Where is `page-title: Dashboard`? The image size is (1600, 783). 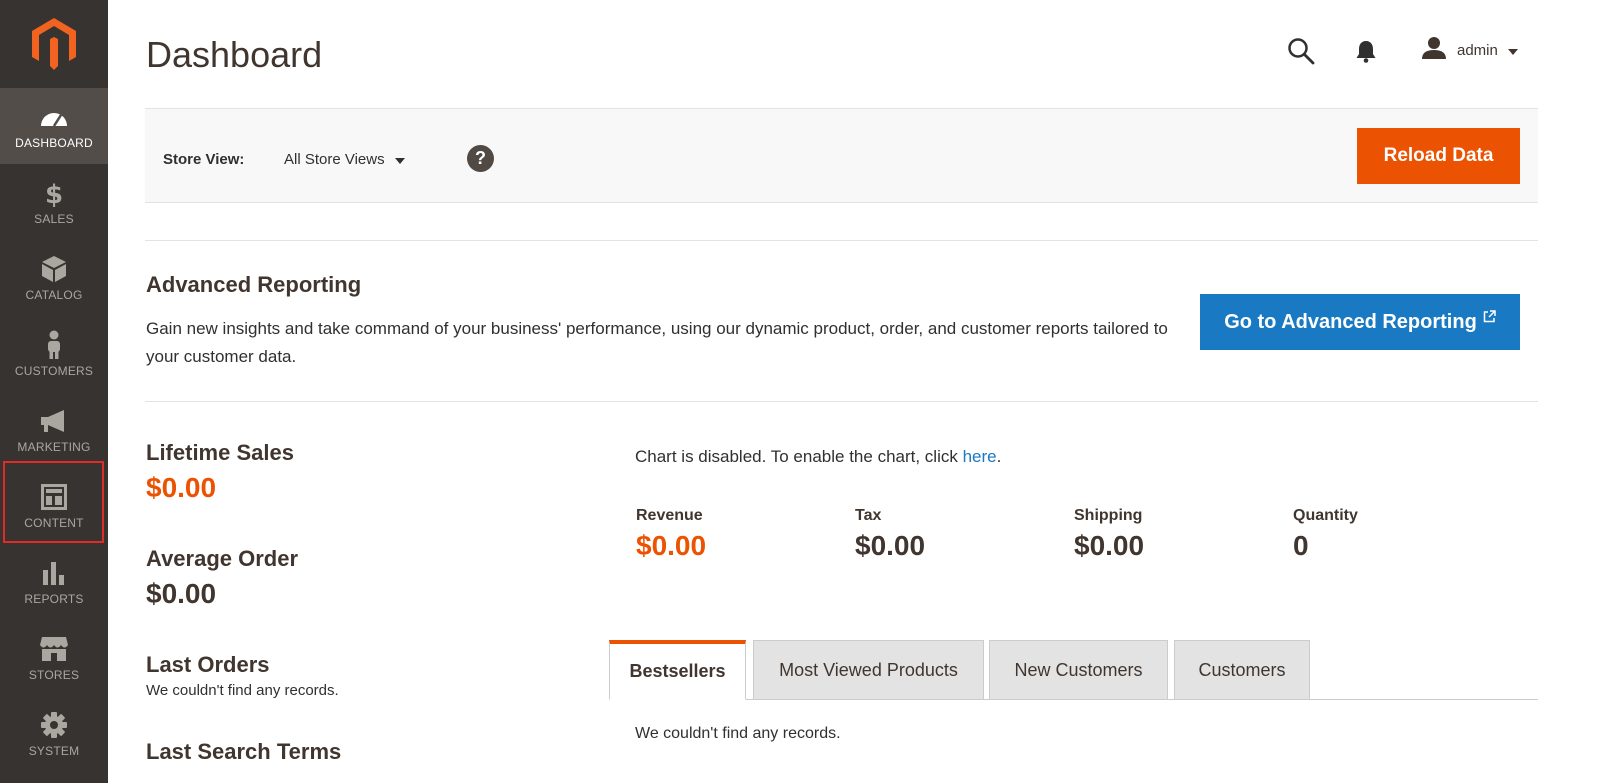 page-title: Dashboard is located at coordinates (234, 54).